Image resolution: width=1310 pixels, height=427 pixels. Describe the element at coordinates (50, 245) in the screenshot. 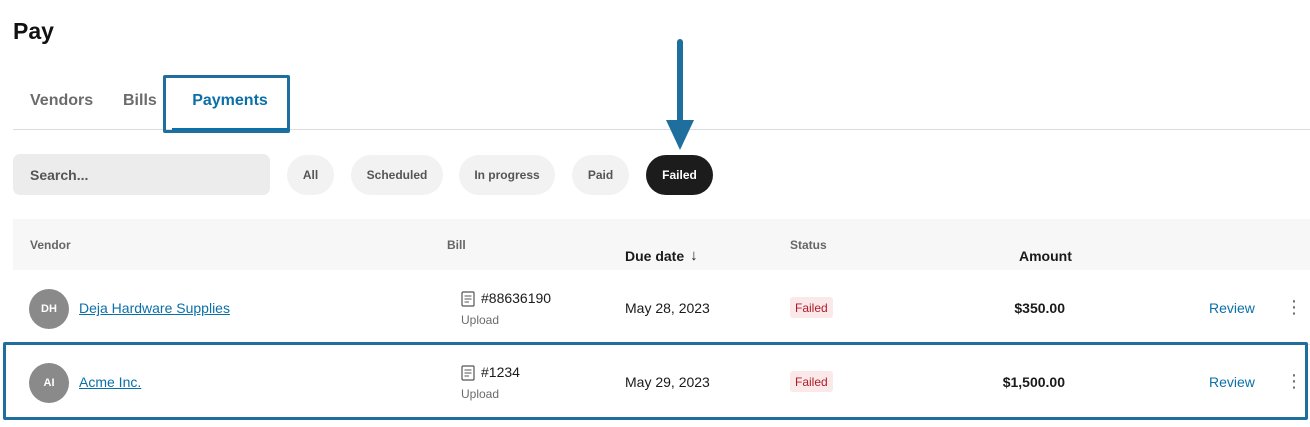

I see `column-header-vendor: Vendor` at that location.